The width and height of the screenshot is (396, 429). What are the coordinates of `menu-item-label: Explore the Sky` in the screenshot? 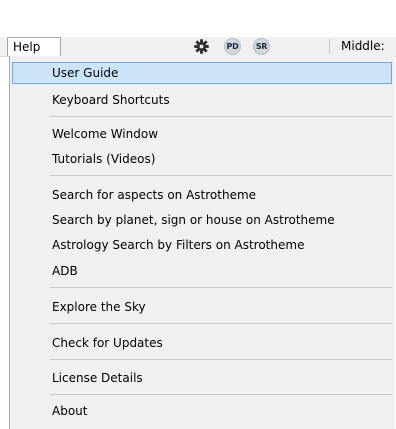 It's located at (99, 307).